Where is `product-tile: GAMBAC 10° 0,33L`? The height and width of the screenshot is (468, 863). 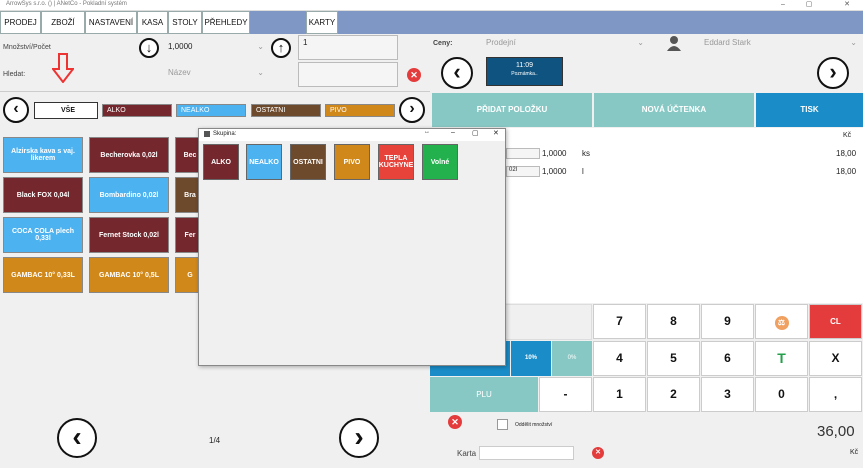 product-tile: GAMBAC 10° 0,33L is located at coordinates (43, 275).